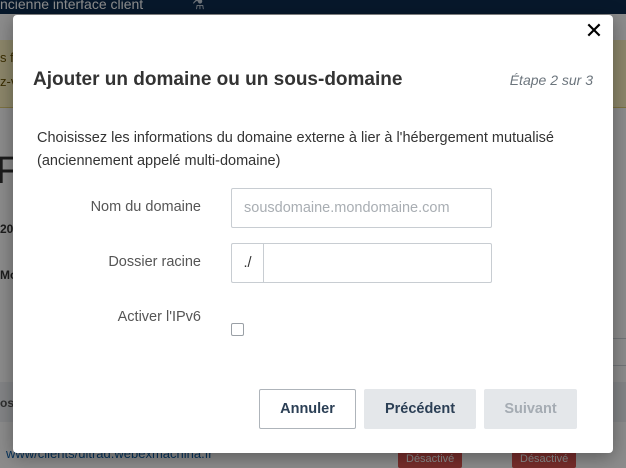 The height and width of the screenshot is (468, 626). I want to click on cancel-button: Annuler, so click(307, 409).